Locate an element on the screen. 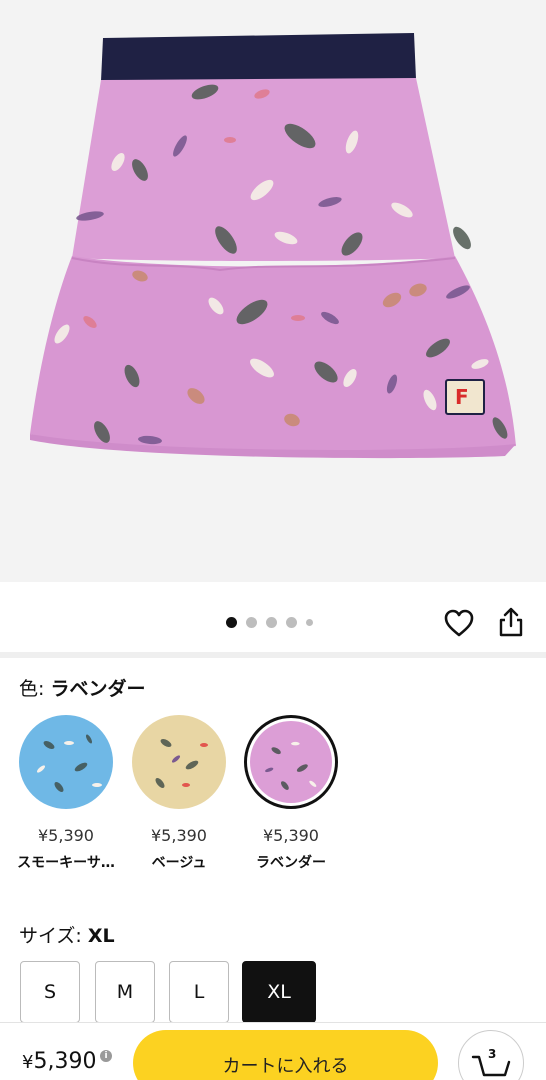 Image resolution: width=546 pixels, height=1080 pixels. size-label: サイズ: is located at coordinates (53, 936).